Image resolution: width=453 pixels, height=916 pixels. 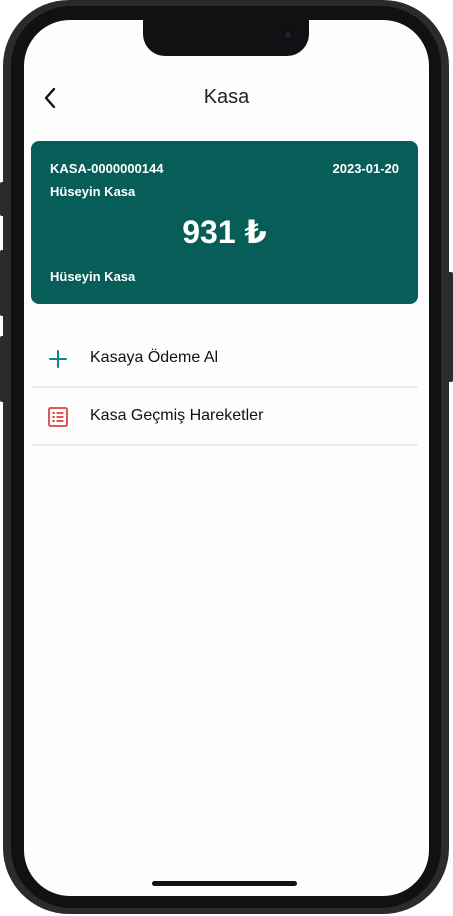 I want to click on volume-up-button, so click(x=2, y=283).